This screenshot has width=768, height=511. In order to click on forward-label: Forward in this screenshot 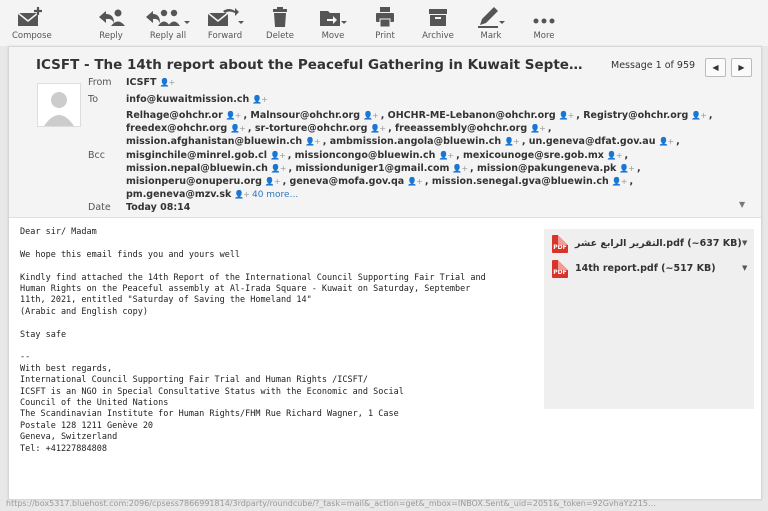, I will do `click(225, 36)`.